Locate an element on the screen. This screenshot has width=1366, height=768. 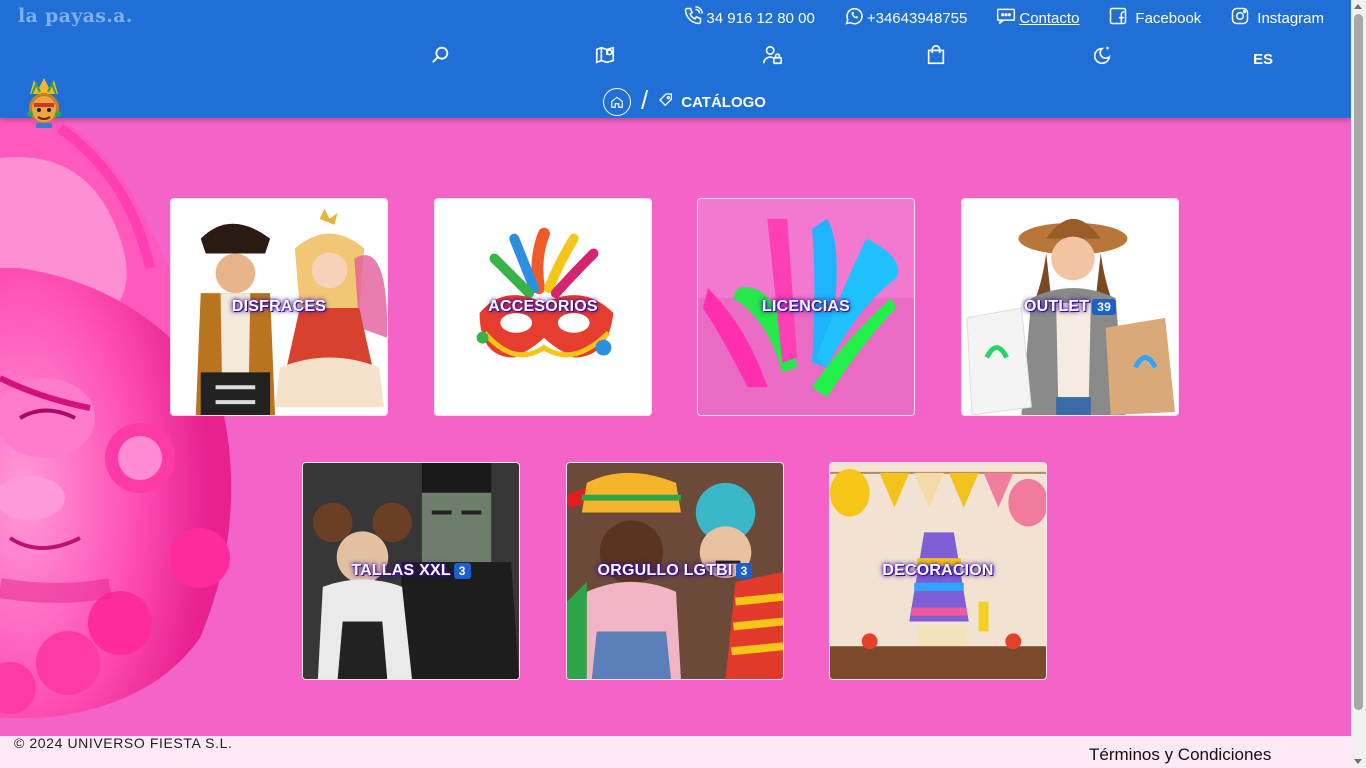
user-account-icon is located at coordinates (773, 56).